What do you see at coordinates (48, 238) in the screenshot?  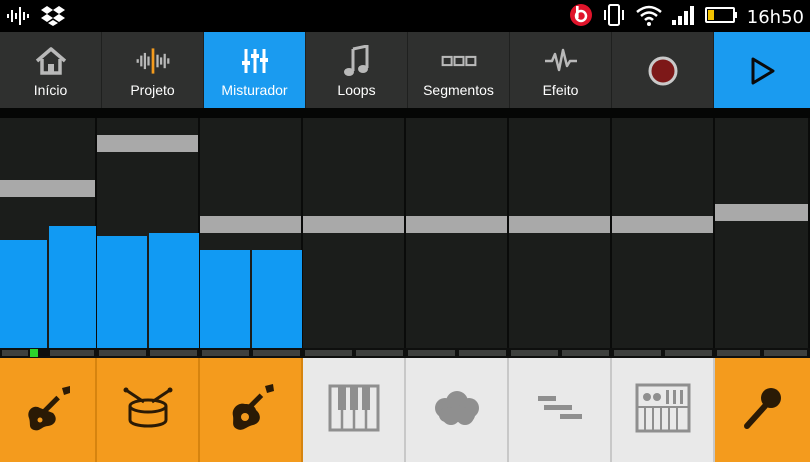 I see `mixer-channel-electric-guitar` at bounding box center [48, 238].